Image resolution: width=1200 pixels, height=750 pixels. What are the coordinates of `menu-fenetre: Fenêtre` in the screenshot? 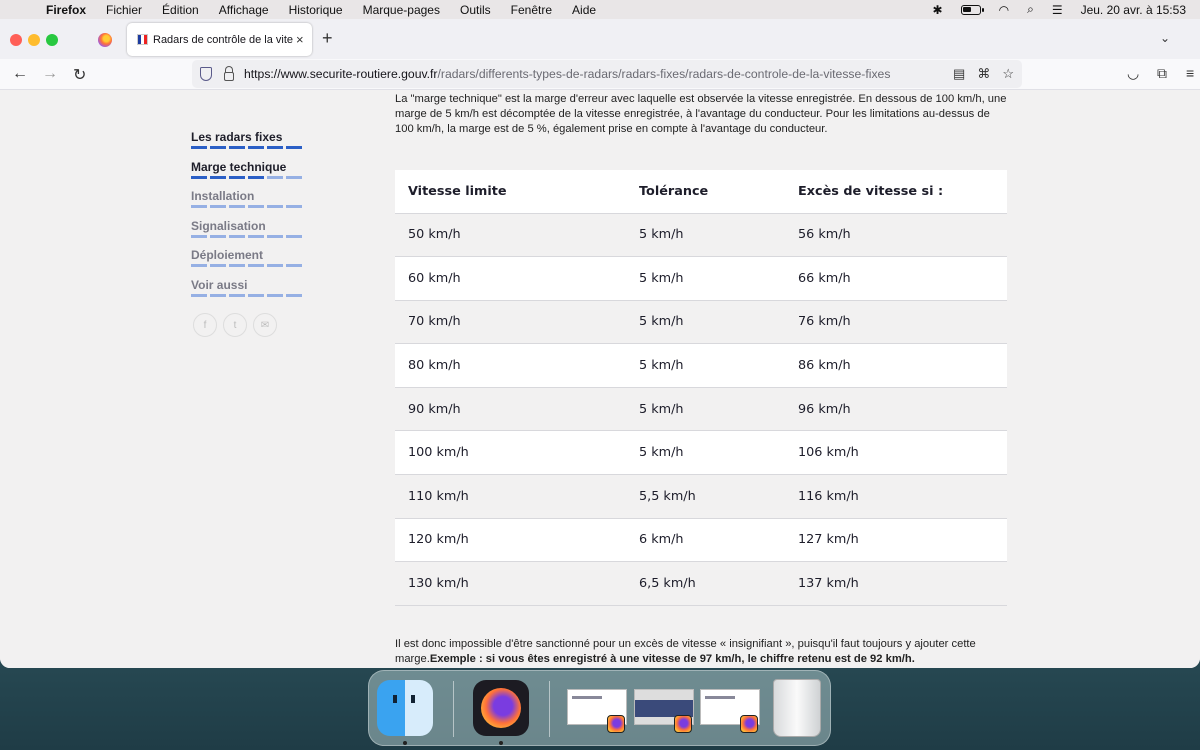 It's located at (531, 10).